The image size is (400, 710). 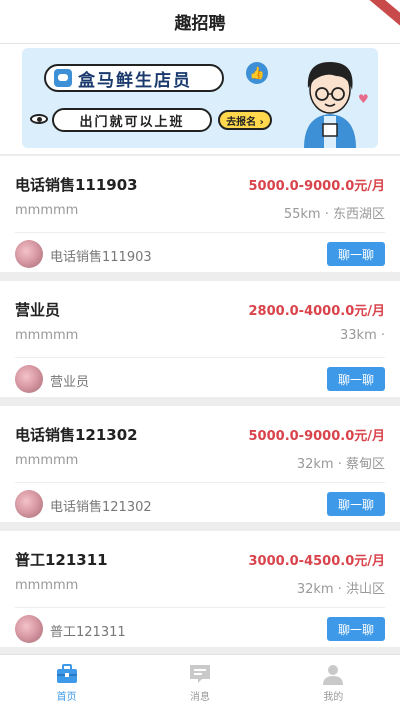 What do you see at coordinates (333, 674) in the screenshot?
I see `user-icon` at bounding box center [333, 674].